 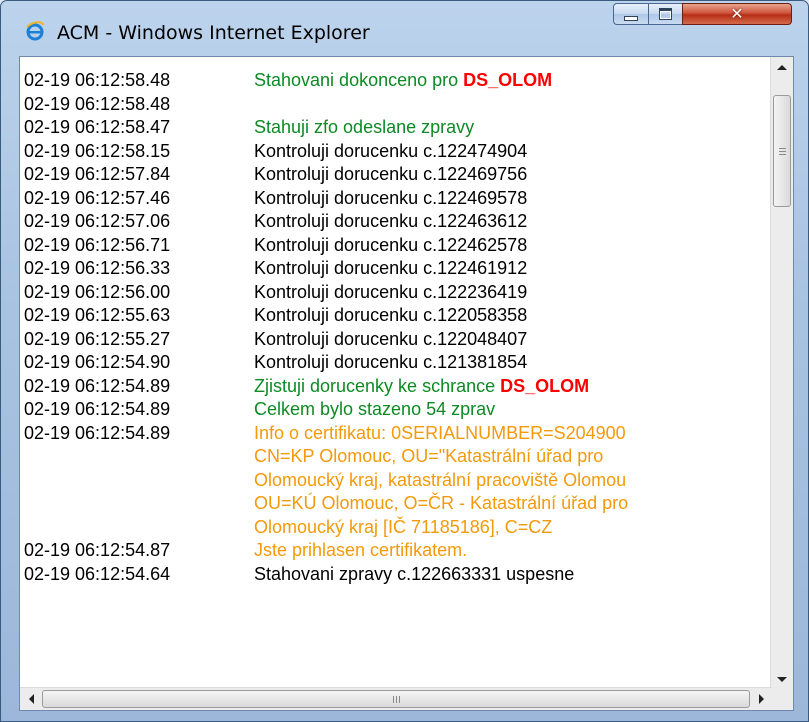 I want to click on log-message-line: Kontroluji dorucenku c.122462578, so click(x=441, y=246).